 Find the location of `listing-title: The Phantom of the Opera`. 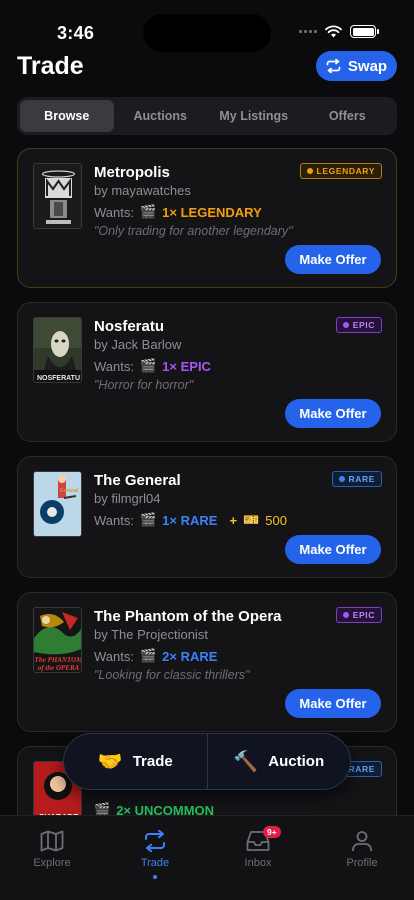

listing-title: The Phantom of the Opera is located at coordinates (188, 616).